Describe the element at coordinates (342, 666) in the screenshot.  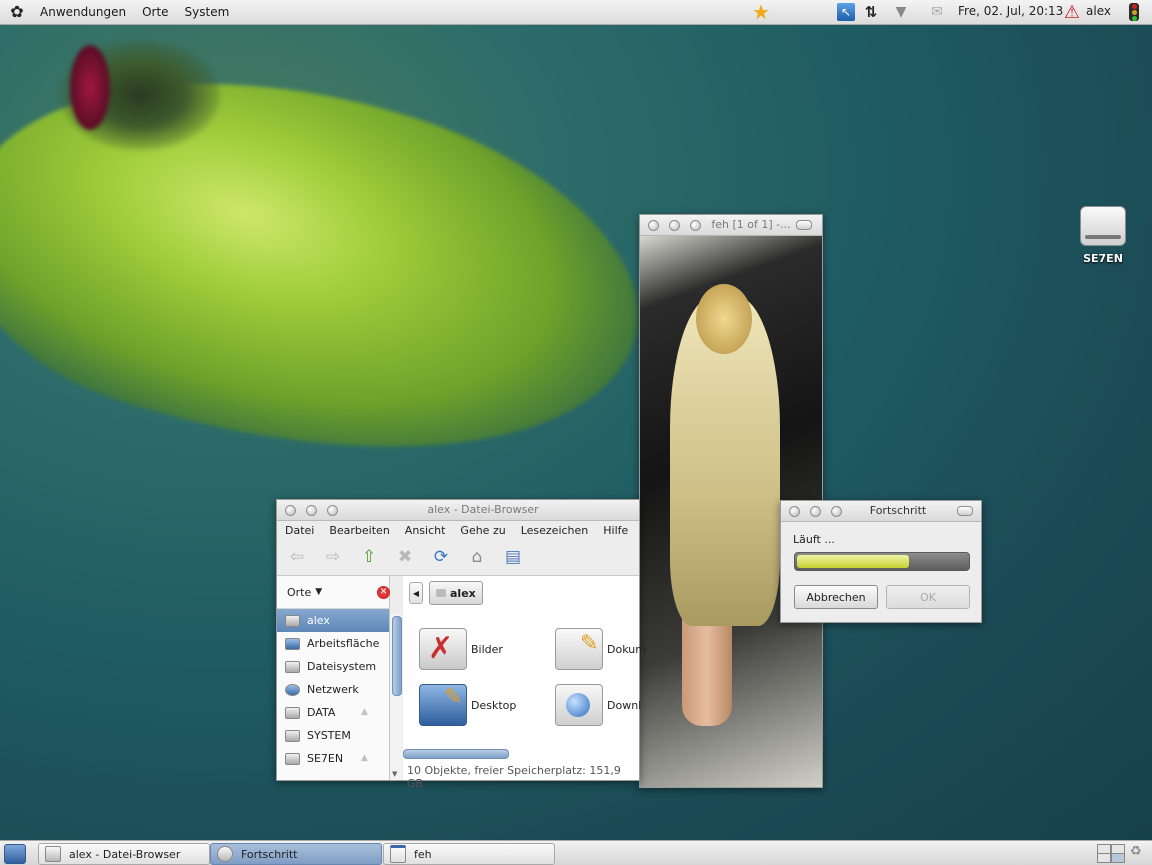
I see `sidebar-item-label: Dateisystem` at that location.